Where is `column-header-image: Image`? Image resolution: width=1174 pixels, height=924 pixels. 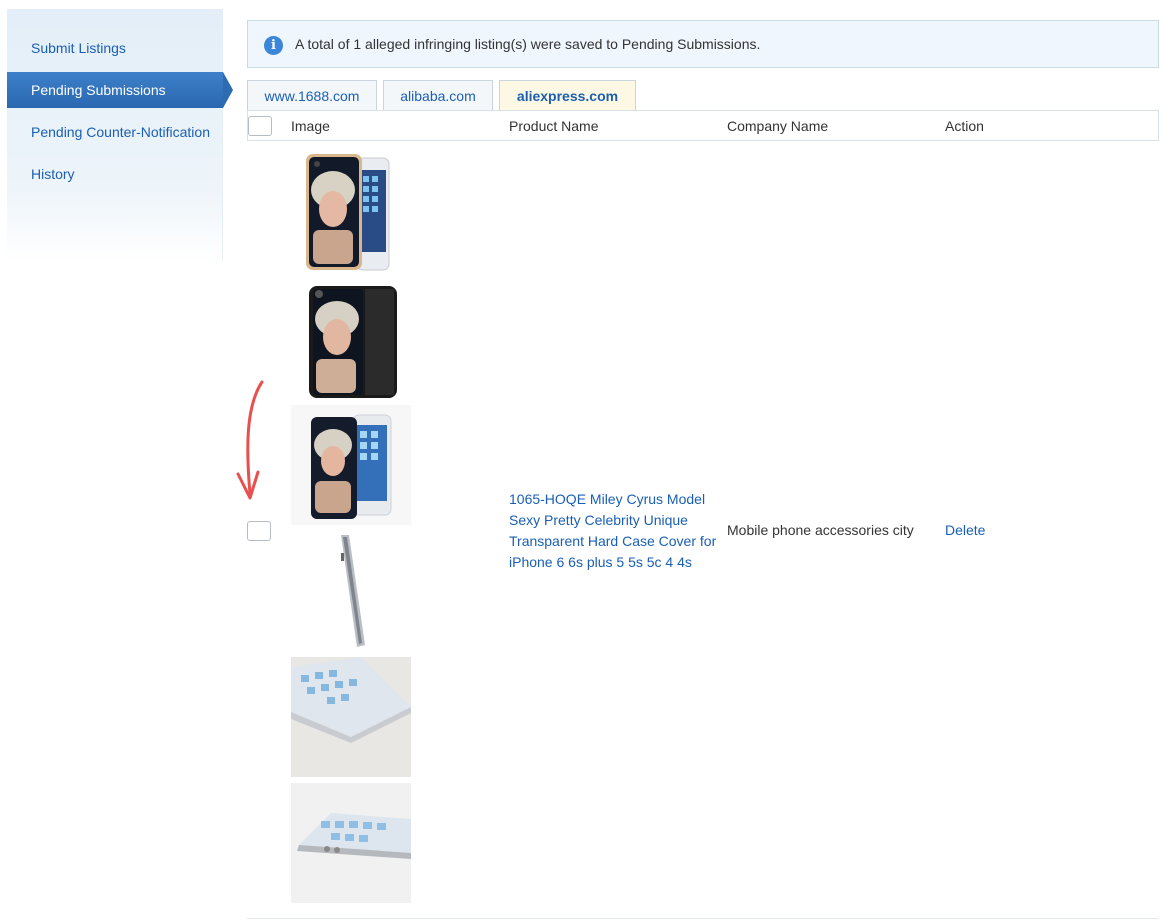
column-header-image: Image is located at coordinates (310, 126).